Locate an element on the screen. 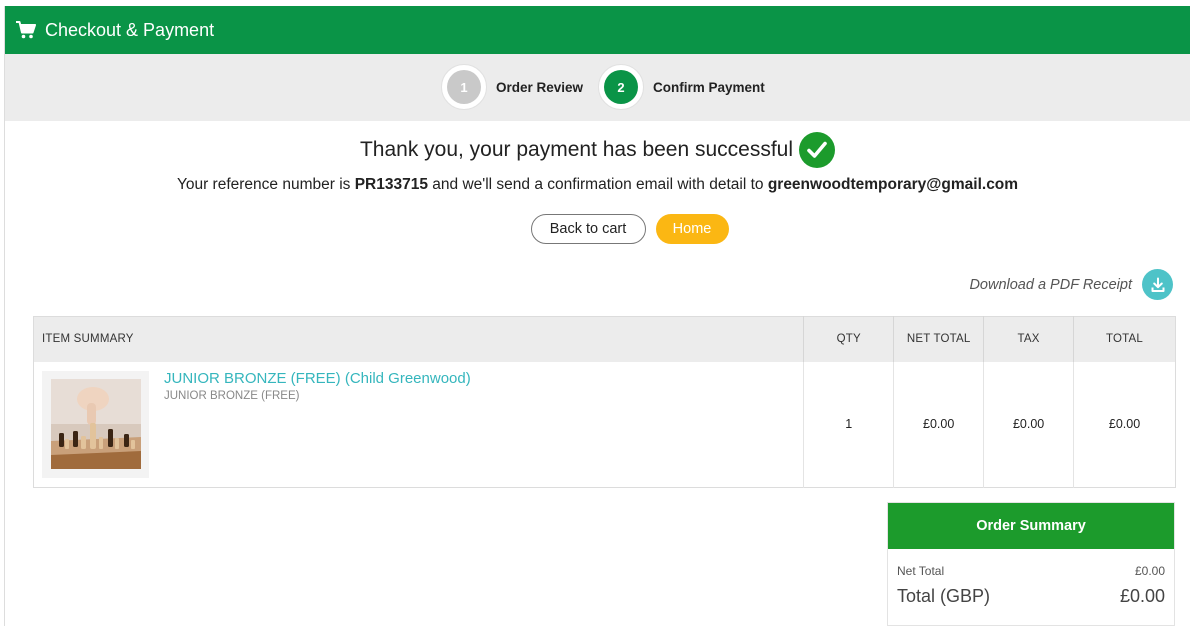  pdf-receipt-label: Download a PDF Receipt is located at coordinates (1050, 285).